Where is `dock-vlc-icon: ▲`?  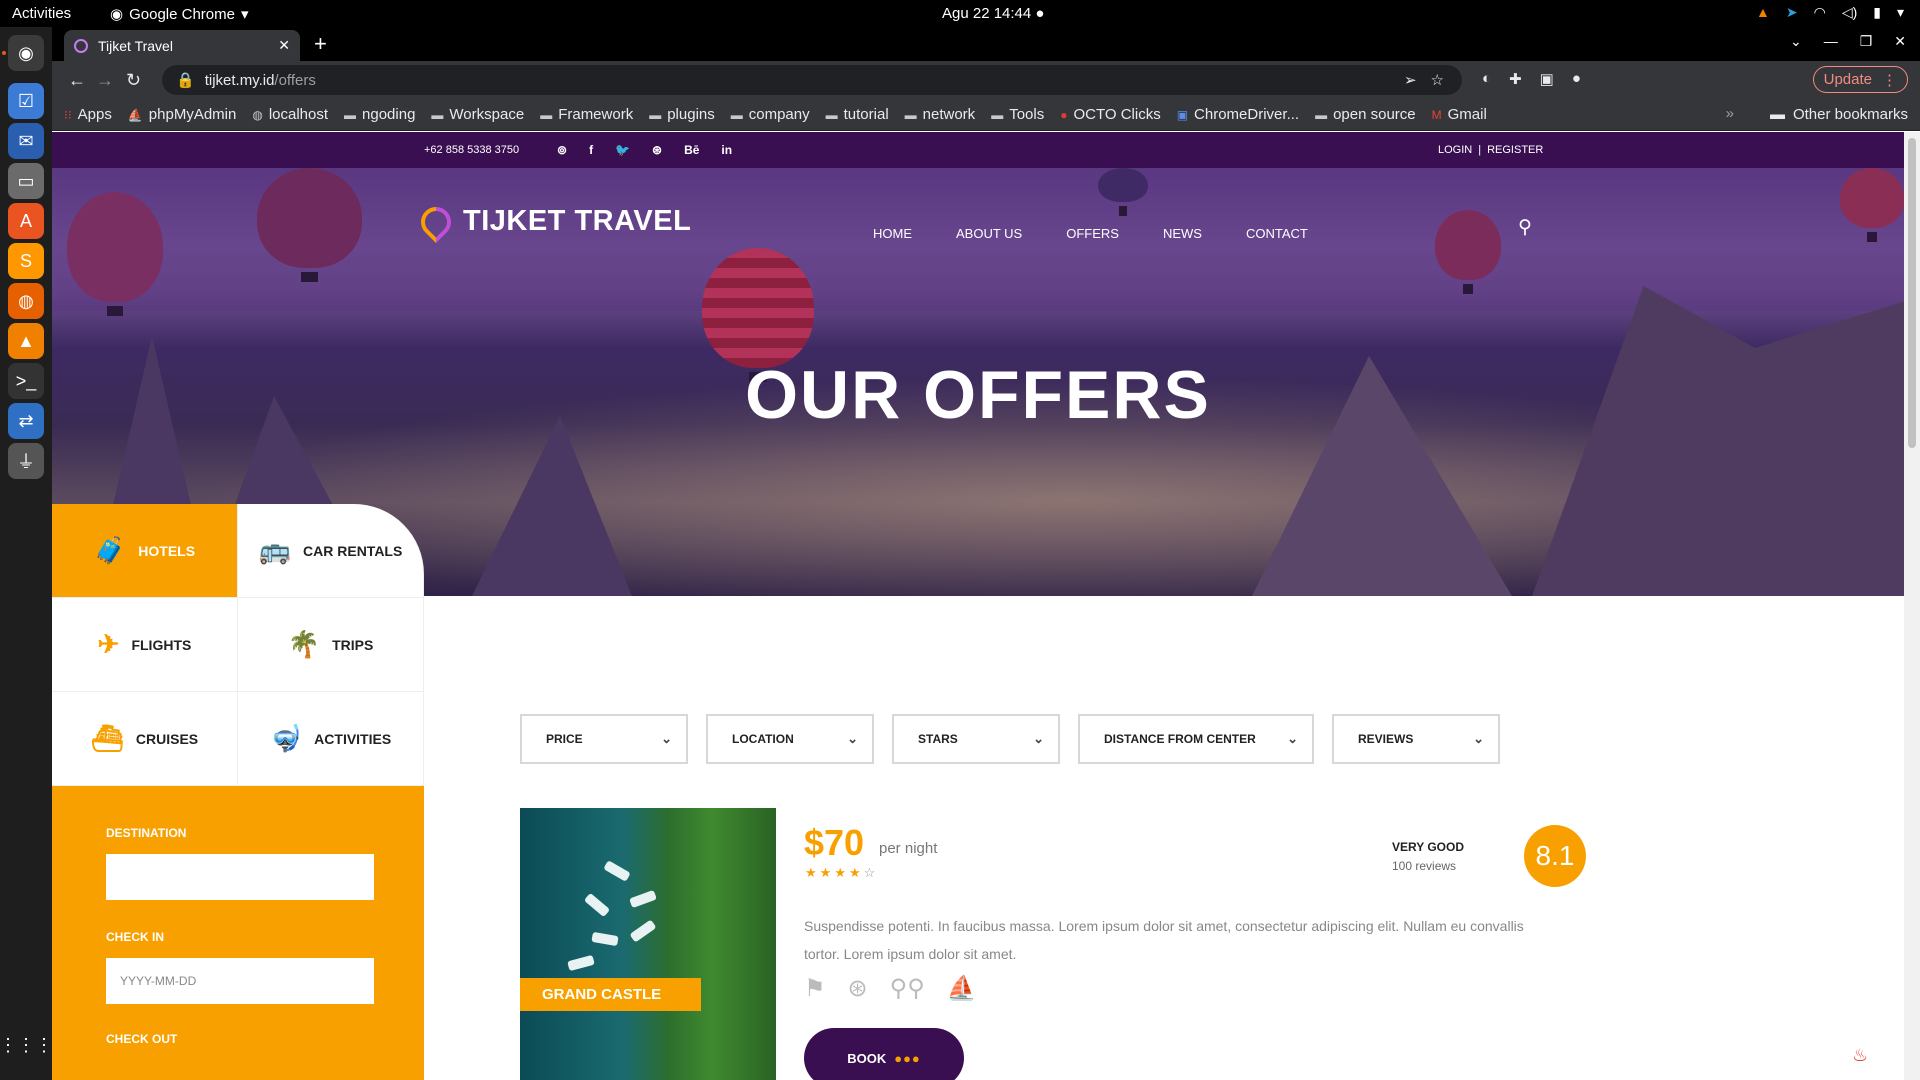
dock-vlc-icon: ▲ is located at coordinates (26, 341).